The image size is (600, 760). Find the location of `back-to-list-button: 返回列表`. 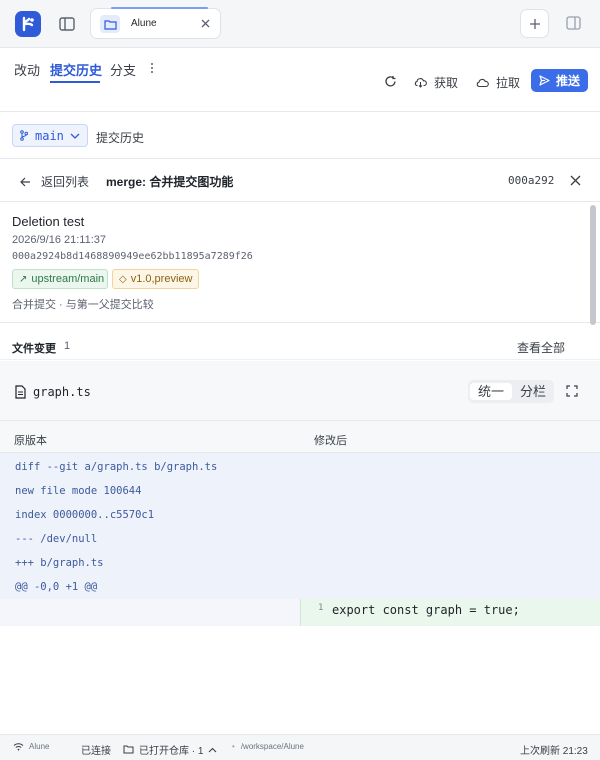

back-to-list-button: 返回列表 is located at coordinates (54, 181).